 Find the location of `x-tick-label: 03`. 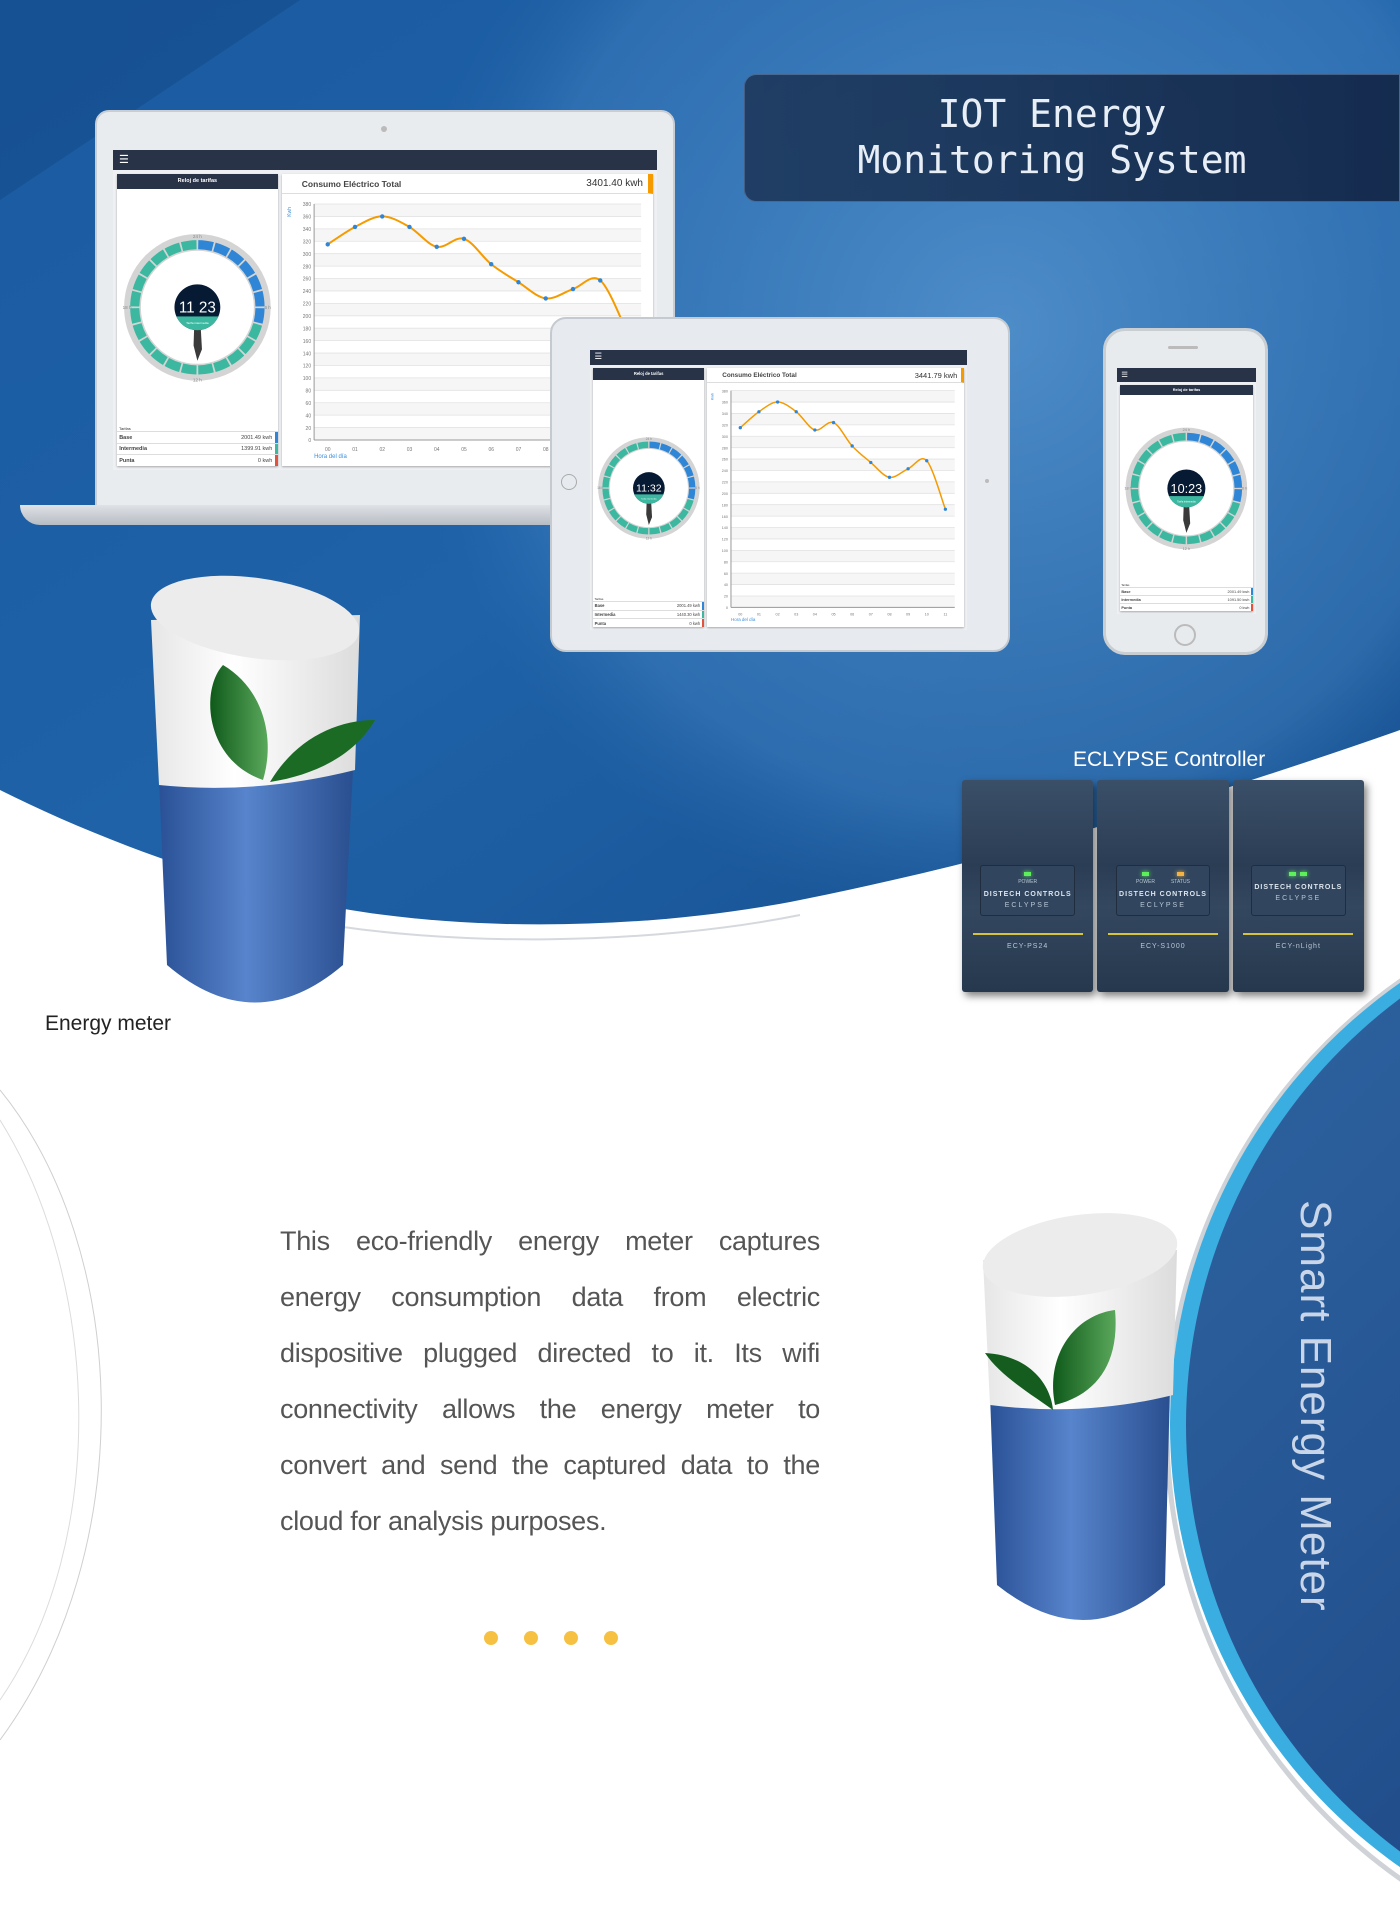

x-tick-label: 03 is located at coordinates (796, 615).